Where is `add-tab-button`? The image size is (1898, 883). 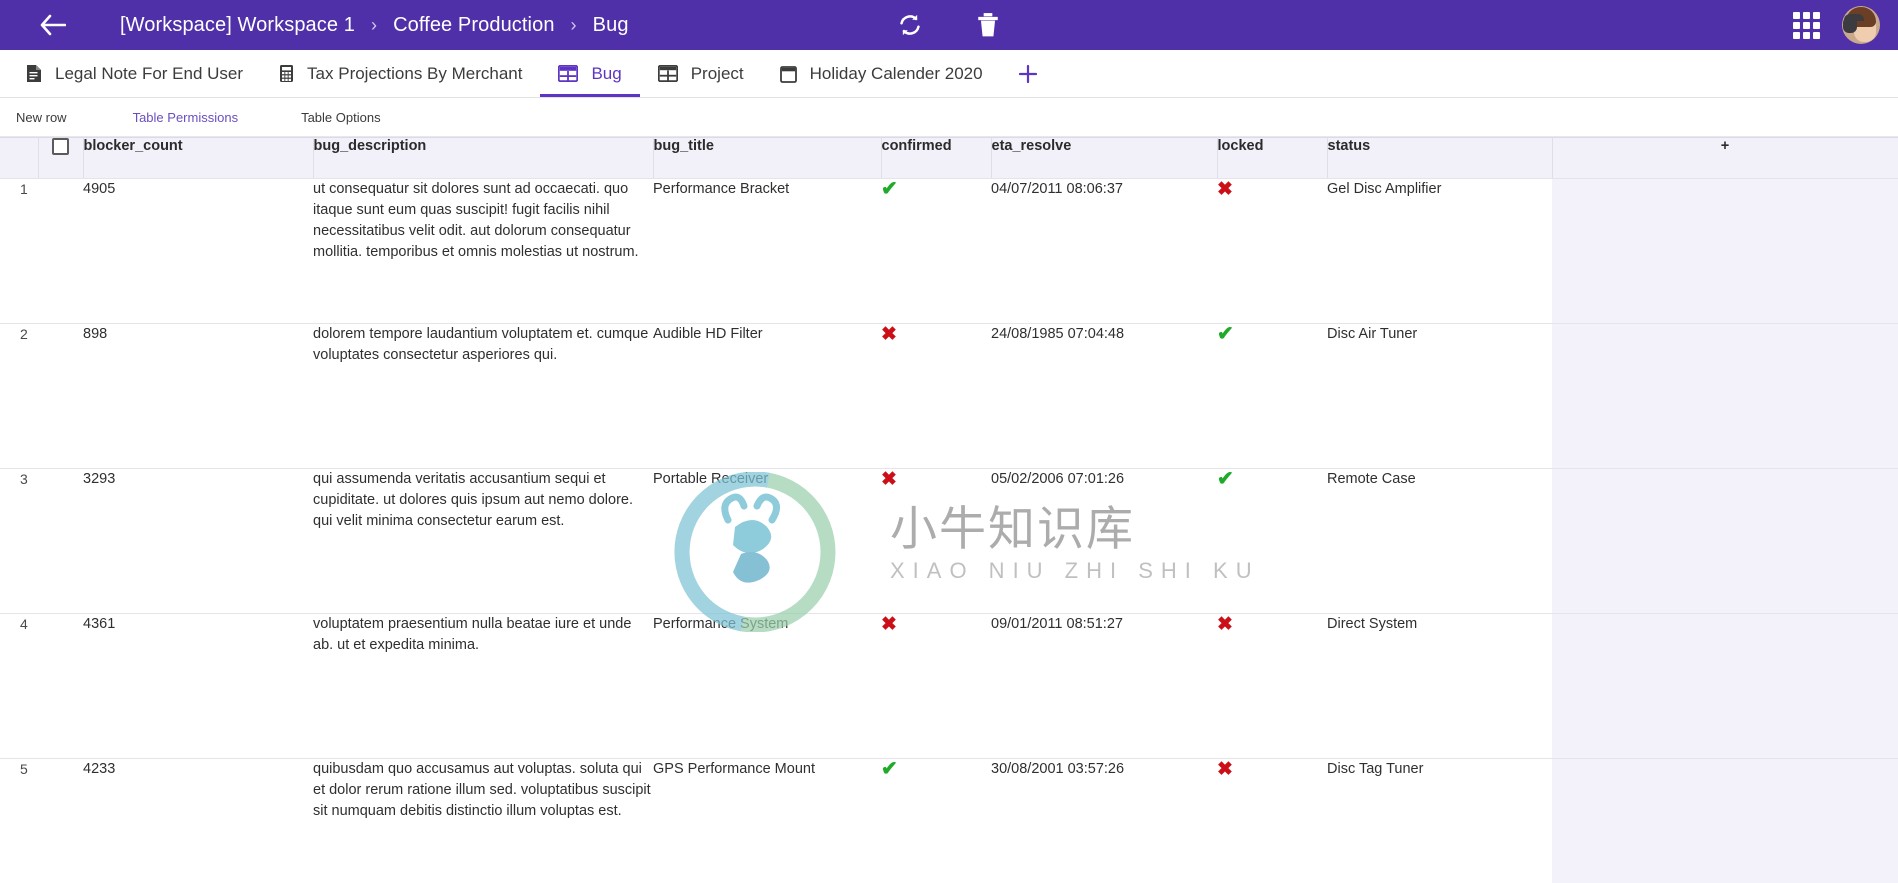
add-tab-button is located at coordinates (1028, 73).